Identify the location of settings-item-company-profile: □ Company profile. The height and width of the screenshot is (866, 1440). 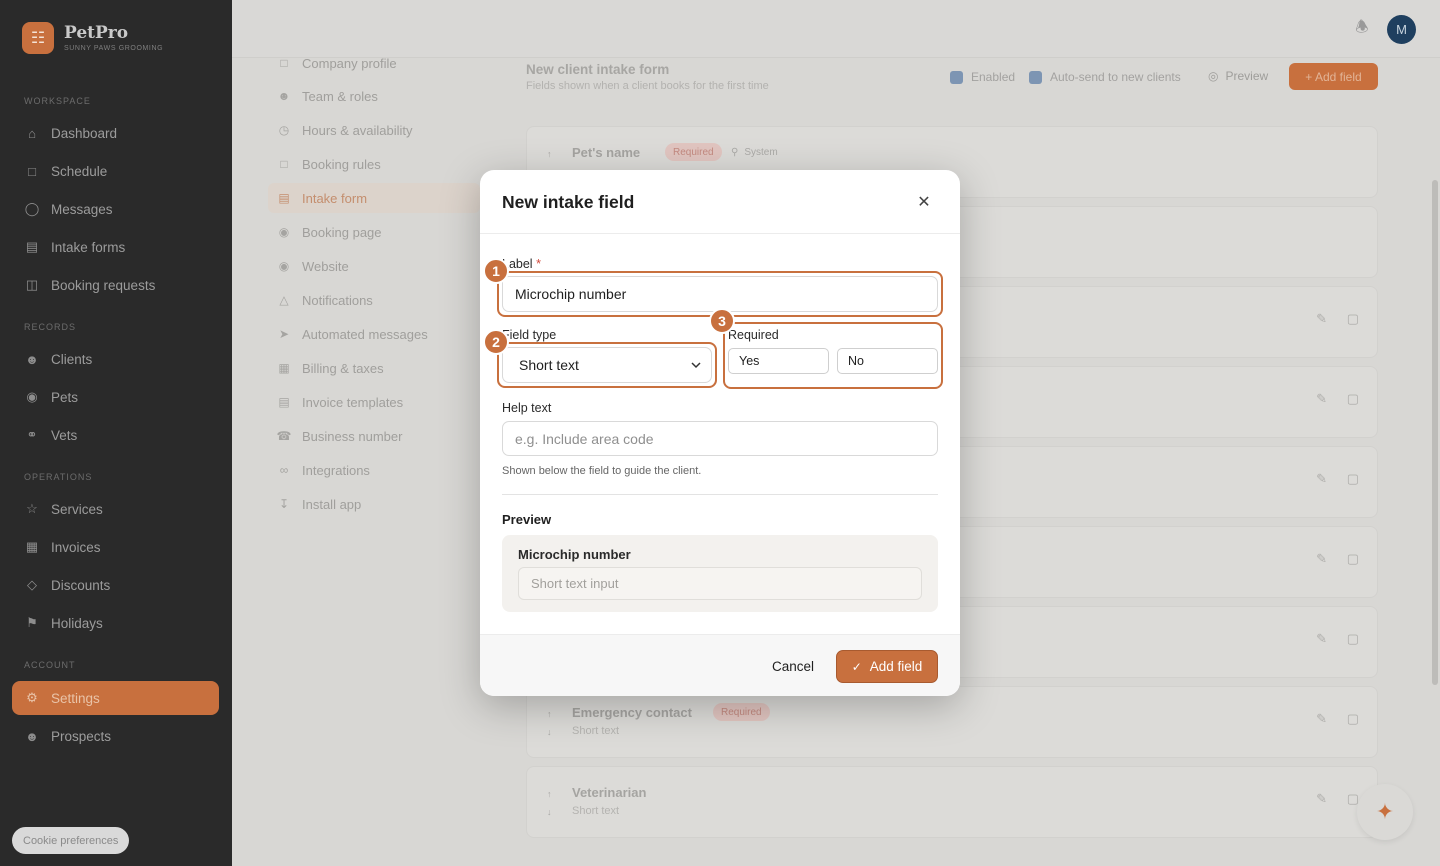
(374, 63).